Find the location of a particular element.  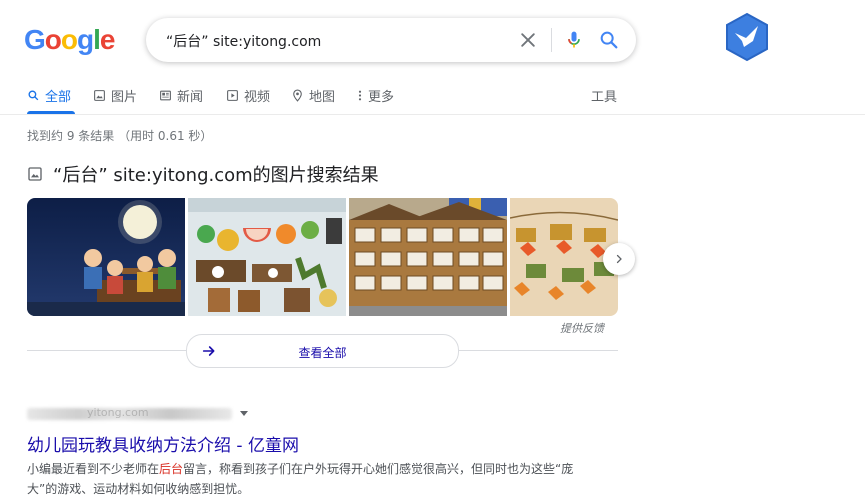

search-input: “后台” site:yitong.com is located at coordinates (243, 41).